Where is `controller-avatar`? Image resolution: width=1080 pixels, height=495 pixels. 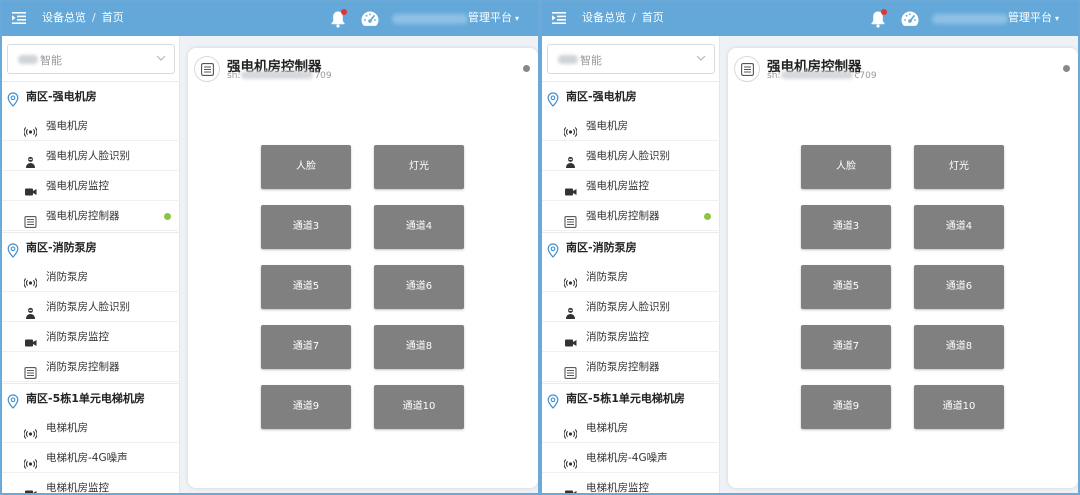 controller-avatar is located at coordinates (207, 69).